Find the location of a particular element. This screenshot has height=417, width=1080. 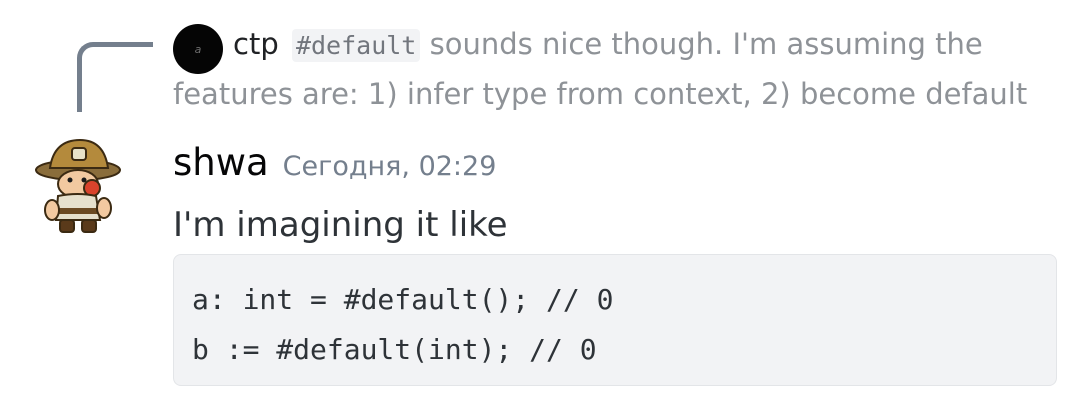

code-line: b := #default(int); // 0 is located at coordinates (394, 349).